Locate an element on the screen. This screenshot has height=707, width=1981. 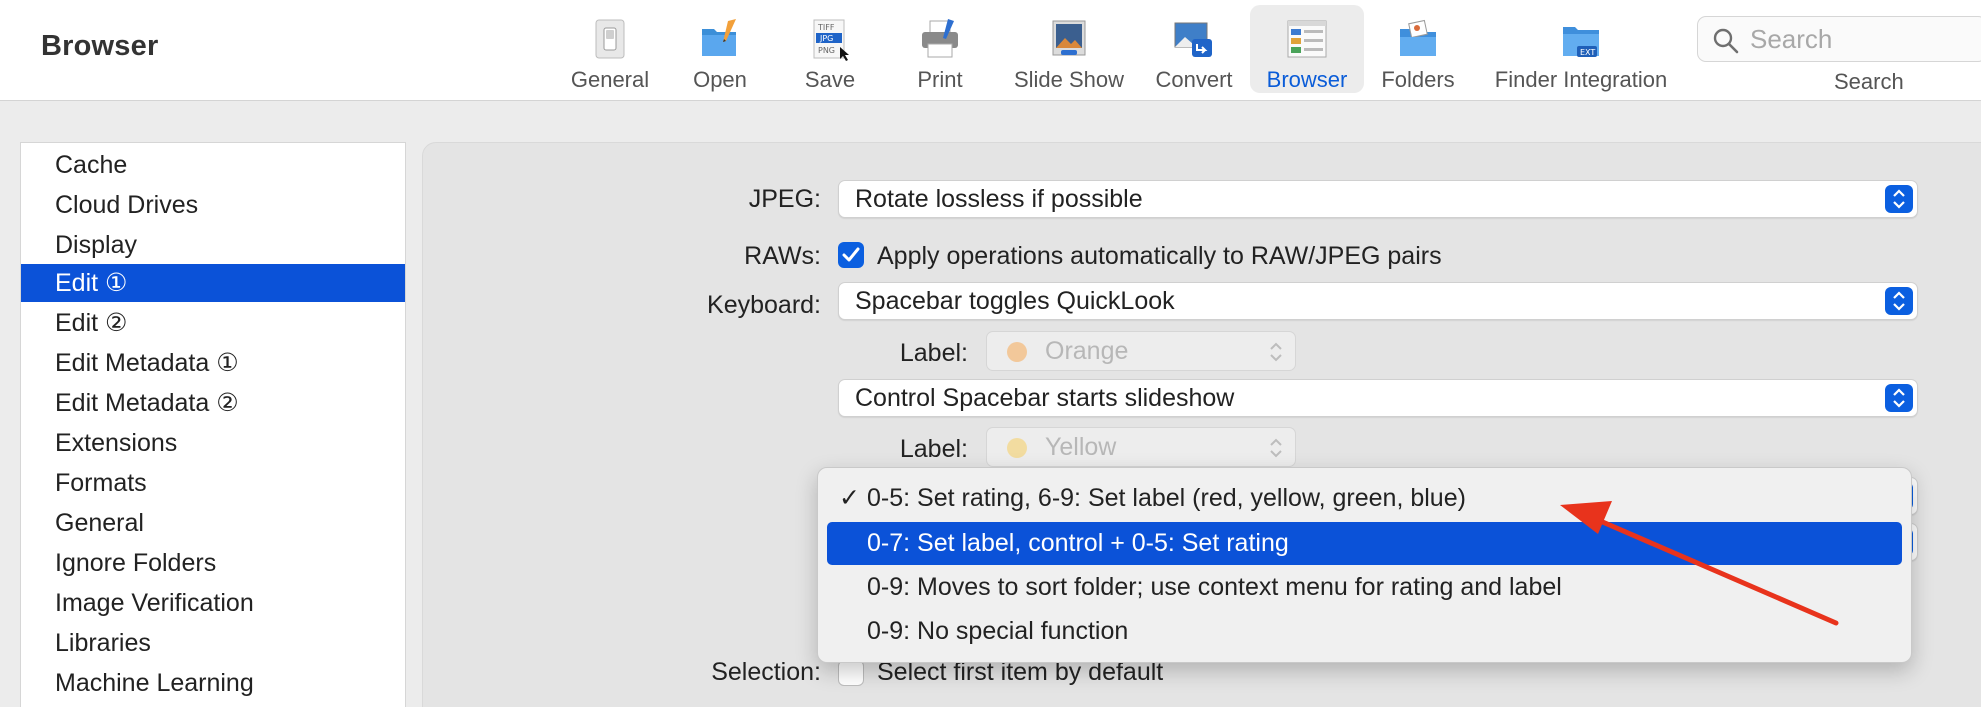
finder-integration-icon: EXT is located at coordinates (1581, 42).